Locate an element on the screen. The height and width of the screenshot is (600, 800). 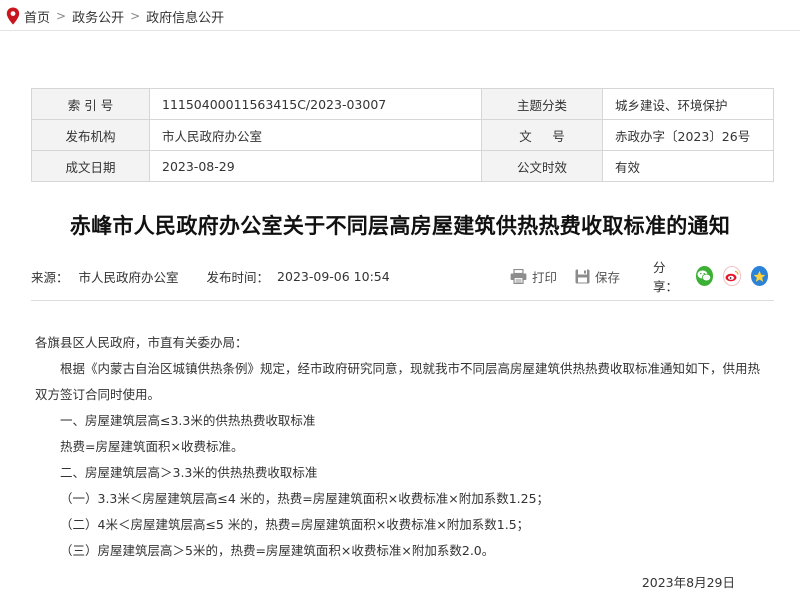
print-label: 打印 is located at coordinates (545, 277).